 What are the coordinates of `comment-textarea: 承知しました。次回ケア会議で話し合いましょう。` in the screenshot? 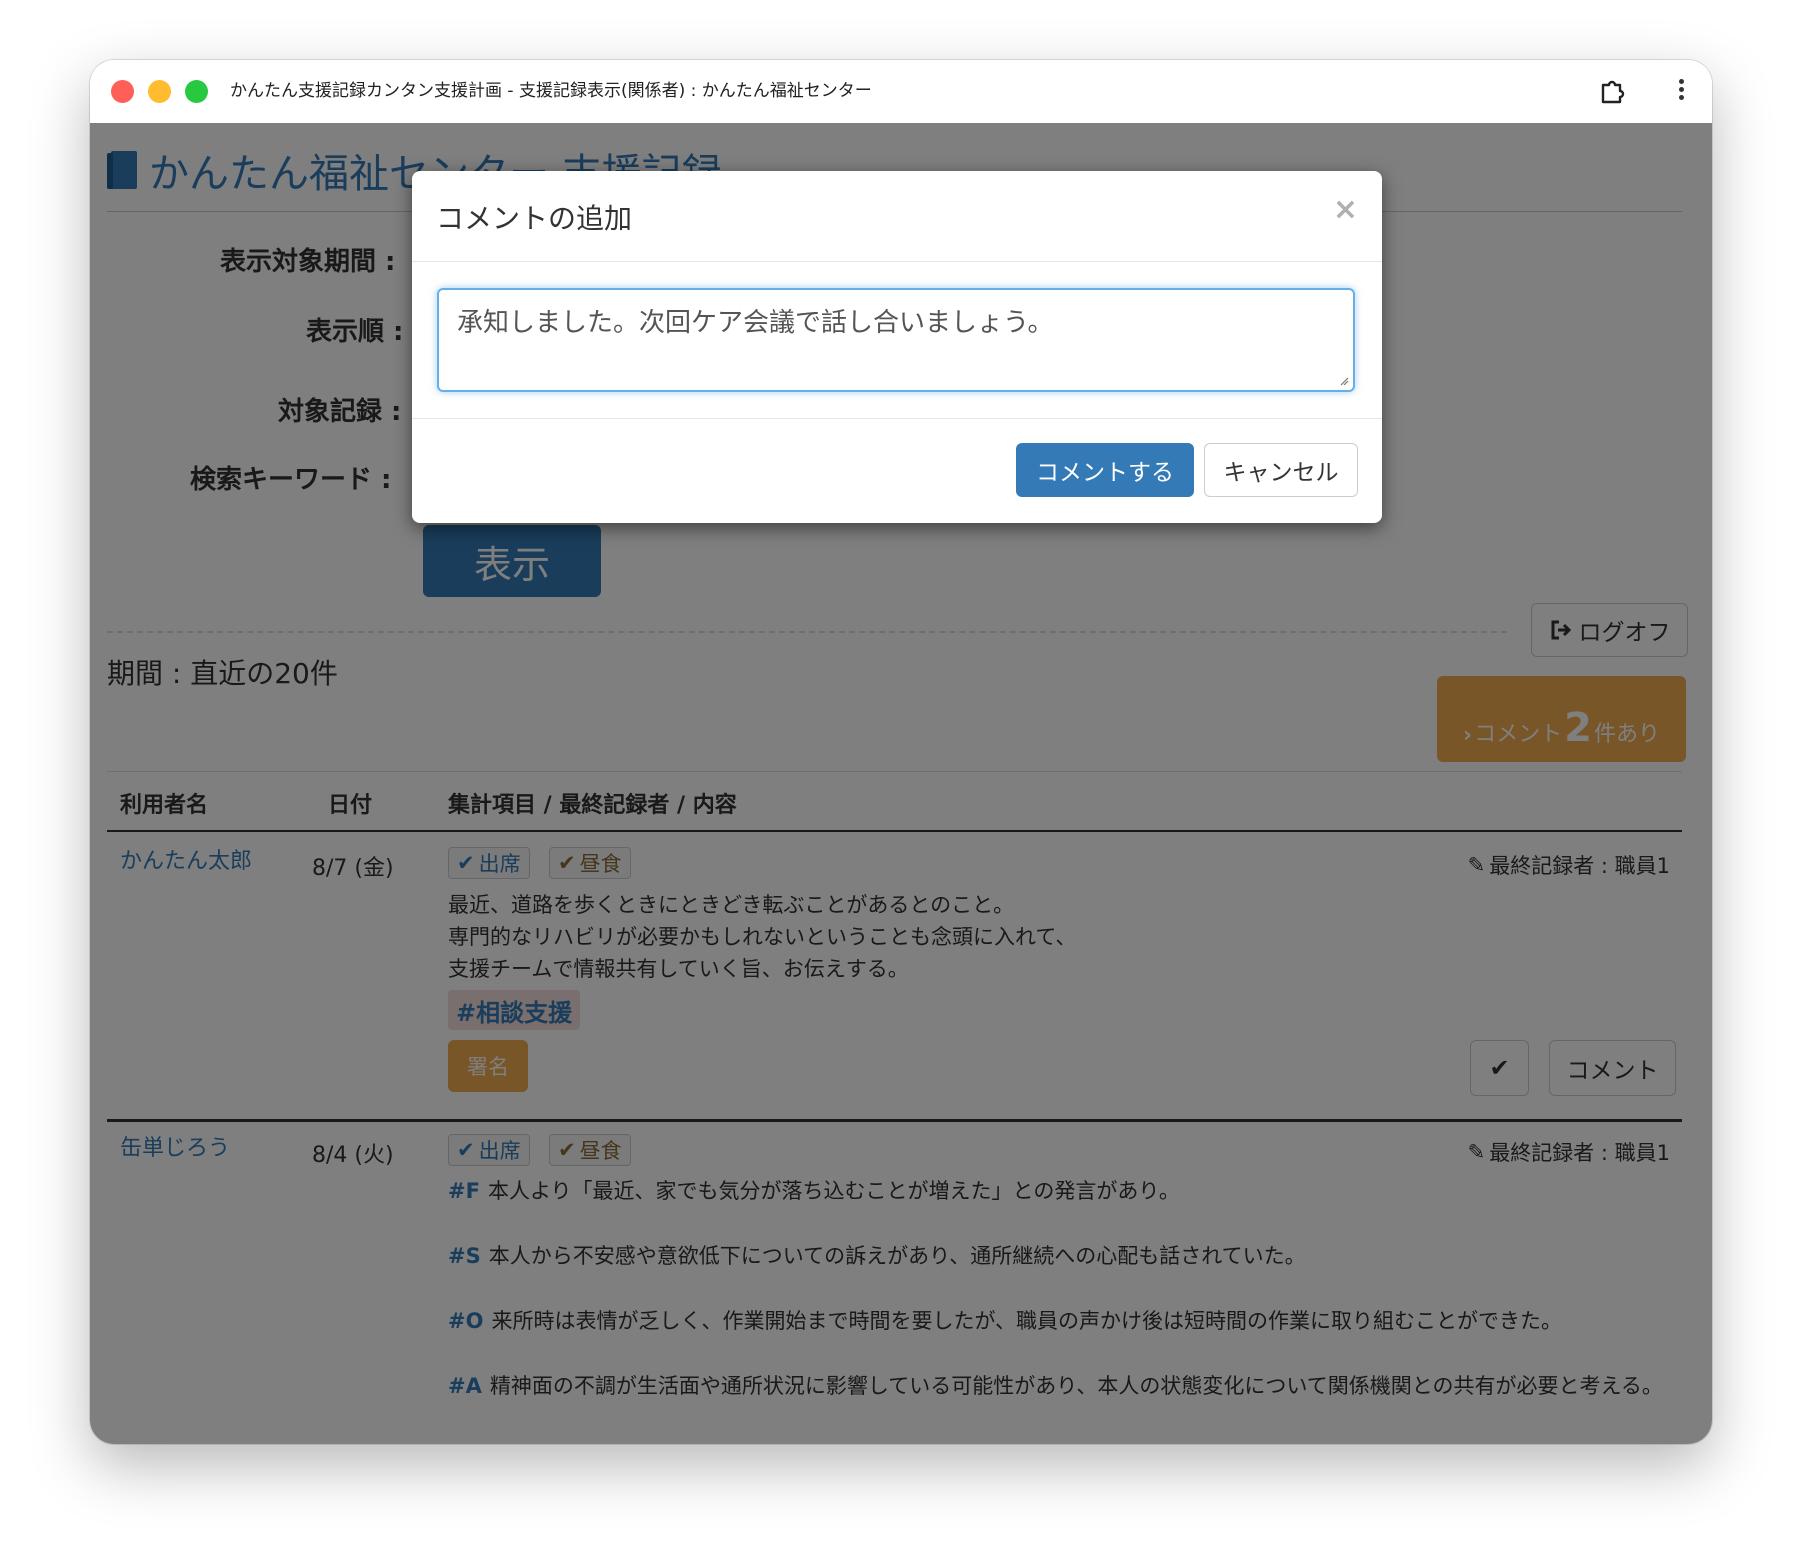 It's located at (896, 340).